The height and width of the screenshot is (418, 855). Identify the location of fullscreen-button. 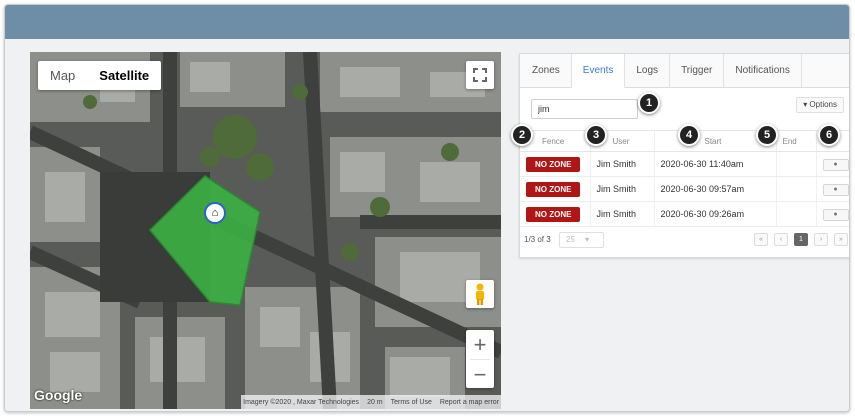
(480, 75).